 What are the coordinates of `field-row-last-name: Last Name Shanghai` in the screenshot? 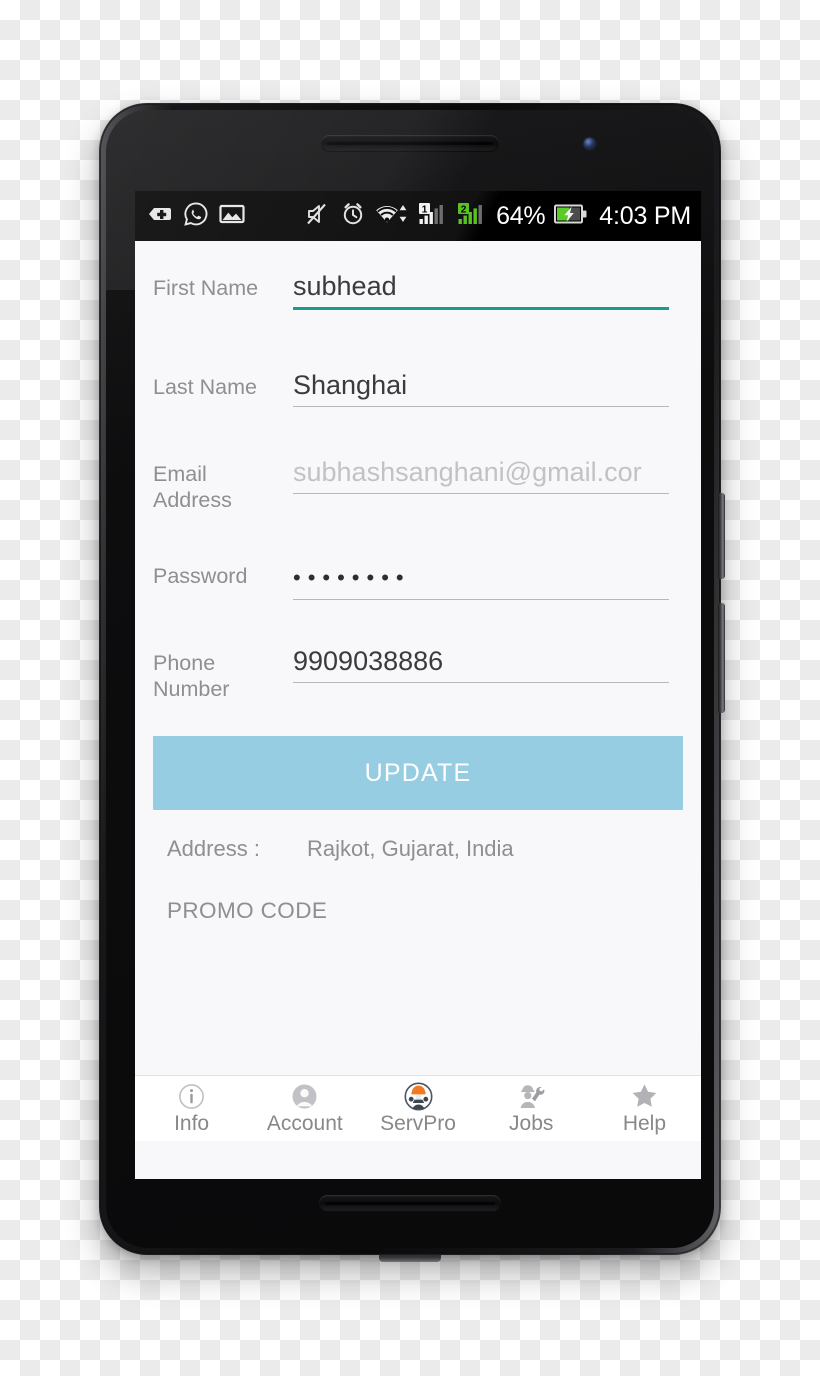 It's located at (418, 387).